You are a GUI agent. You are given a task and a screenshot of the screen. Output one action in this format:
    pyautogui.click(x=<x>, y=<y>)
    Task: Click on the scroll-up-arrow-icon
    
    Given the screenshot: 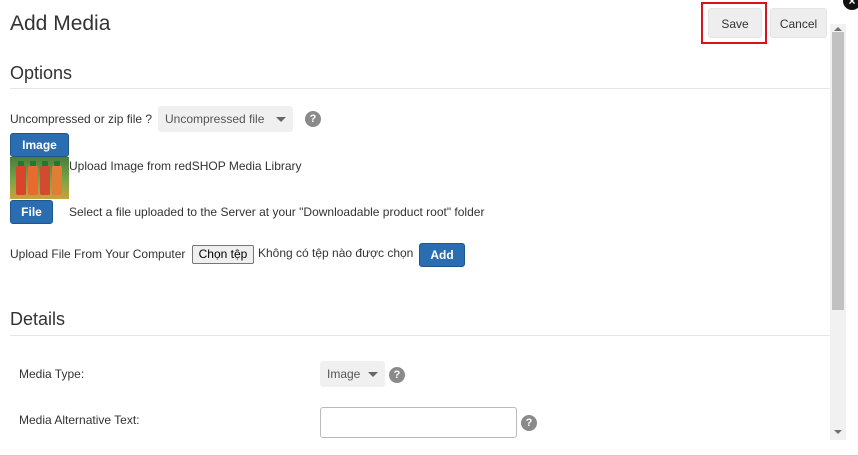 What is the action you would take?
    pyautogui.click(x=838, y=29)
    